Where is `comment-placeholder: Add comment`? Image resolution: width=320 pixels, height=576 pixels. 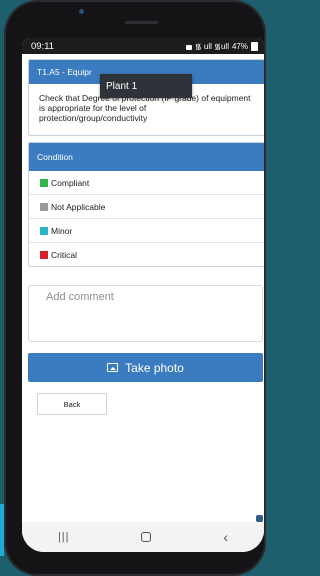 comment-placeholder: Add comment is located at coordinates (80, 297).